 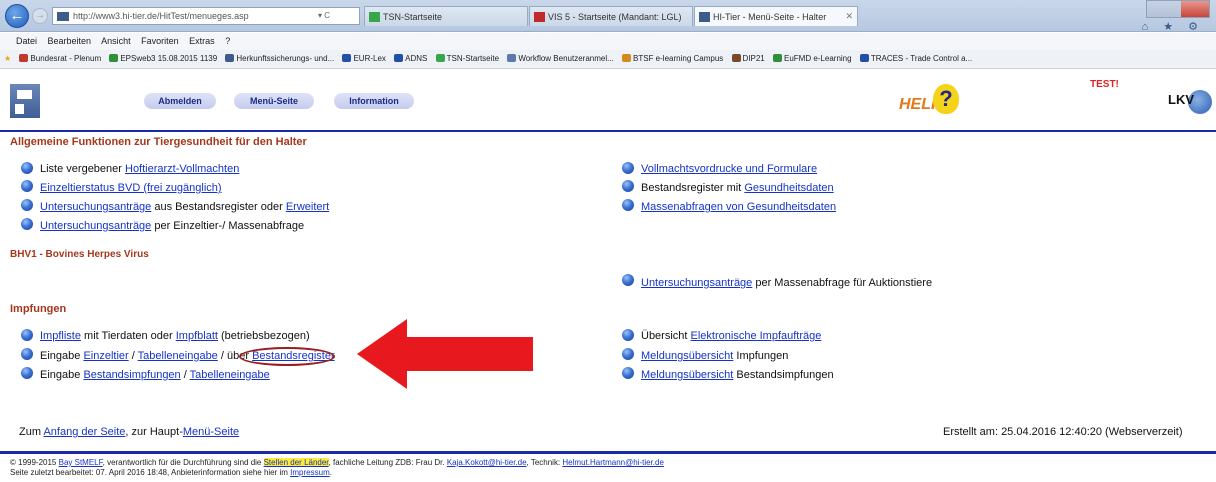 I want to click on link-stmelf: Bay StMELF, so click(x=81, y=462).